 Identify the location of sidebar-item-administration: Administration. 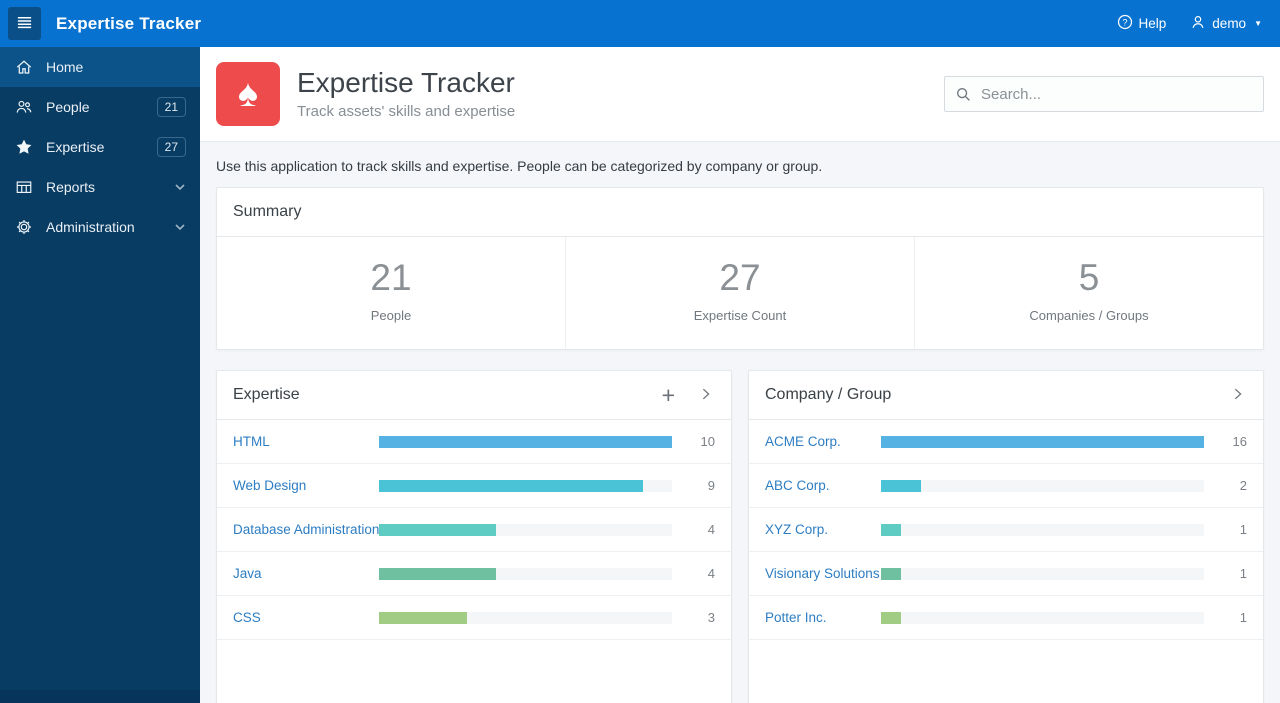
(100, 227).